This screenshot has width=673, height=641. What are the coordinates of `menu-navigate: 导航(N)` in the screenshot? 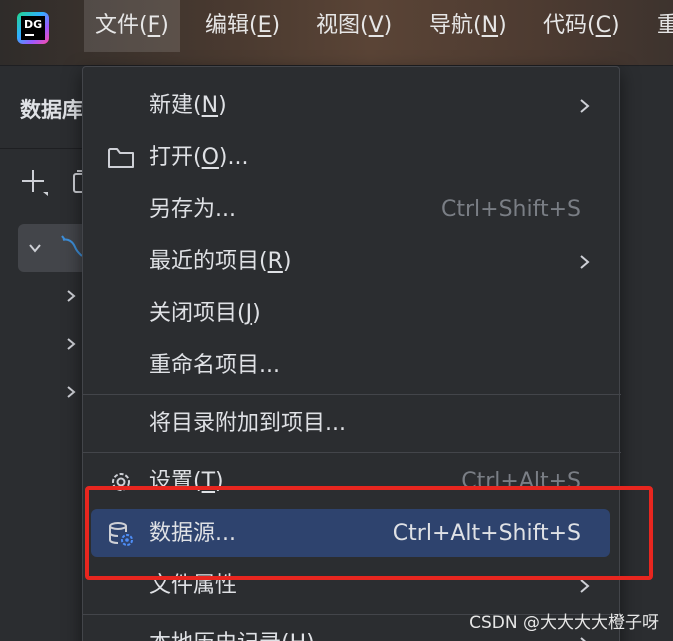 It's located at (468, 26).